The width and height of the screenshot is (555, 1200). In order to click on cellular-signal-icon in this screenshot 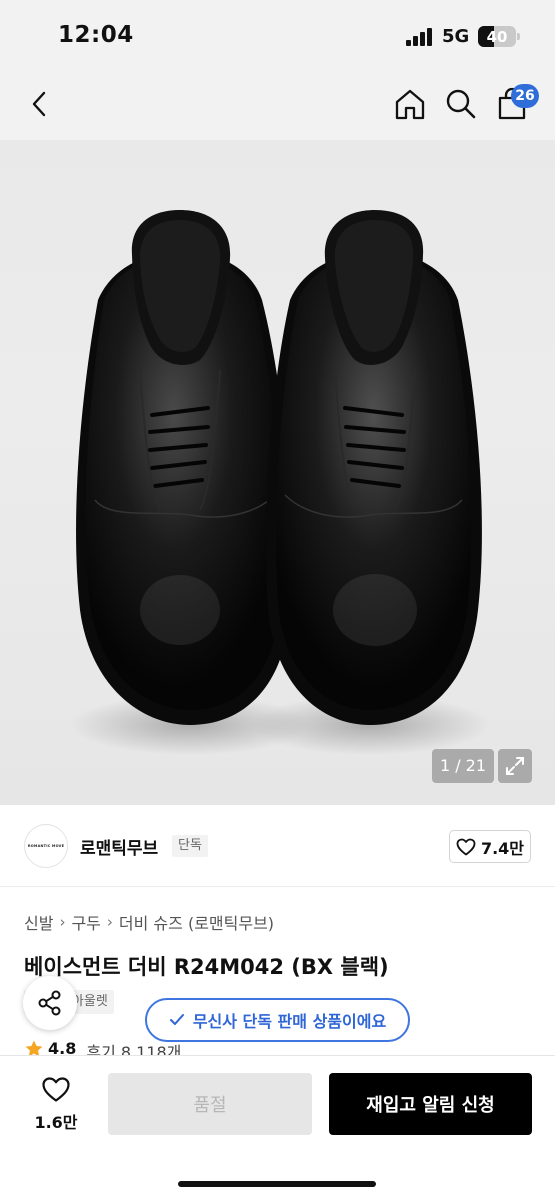, I will do `click(420, 37)`.